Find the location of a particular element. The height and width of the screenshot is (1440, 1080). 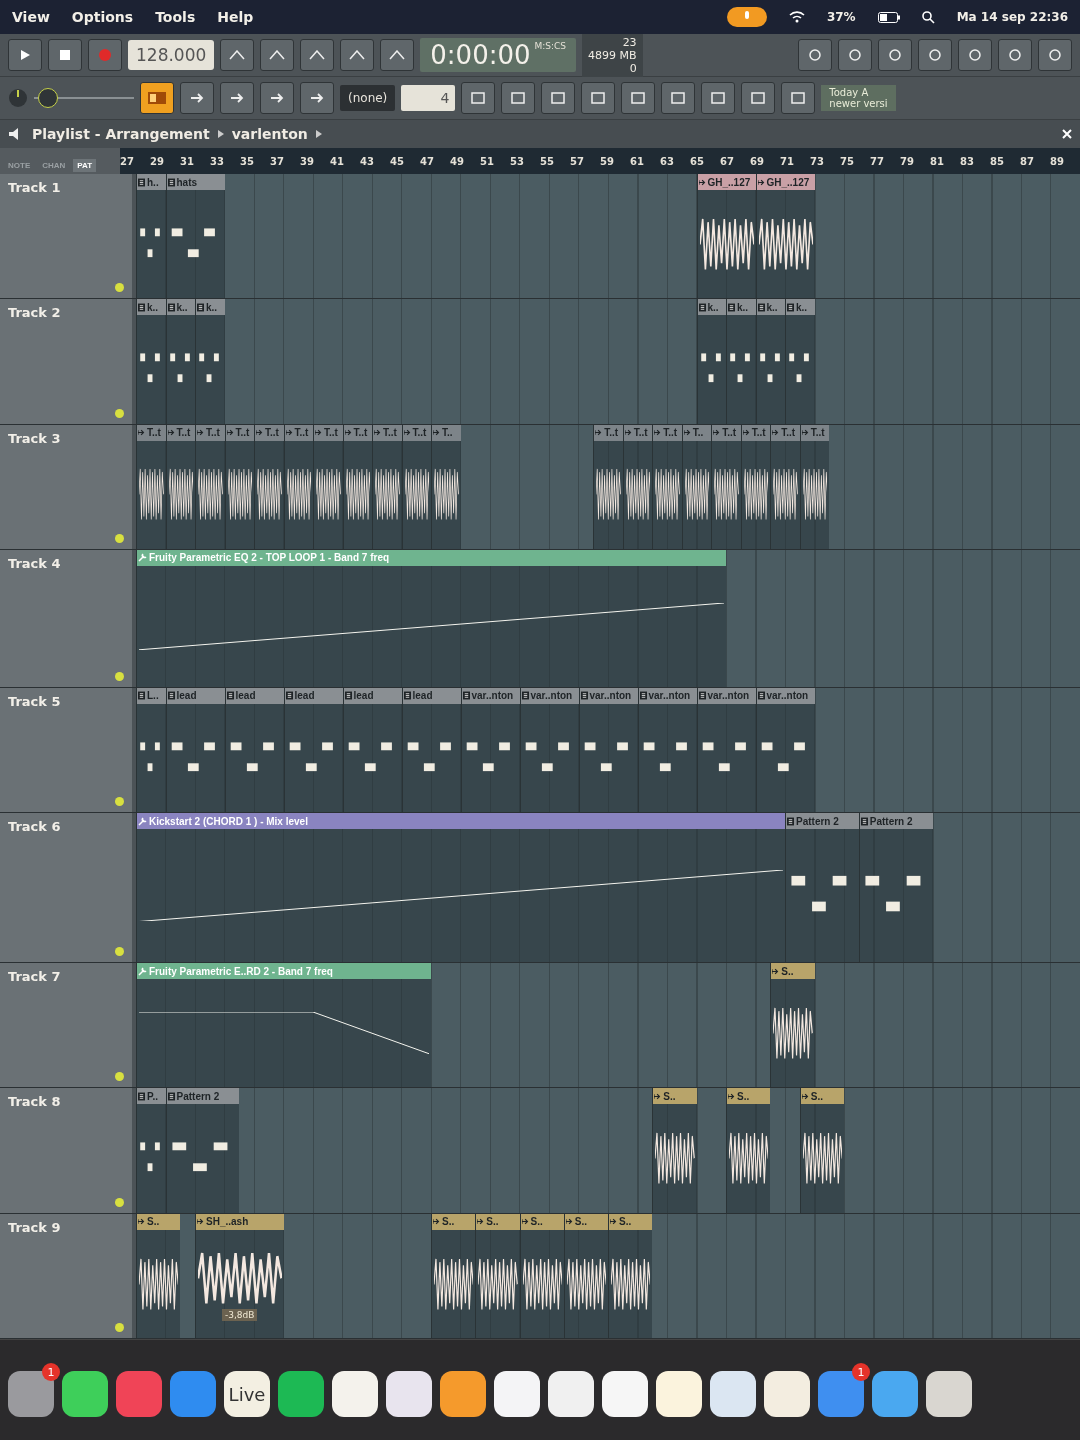

picker-tab: PAT is located at coordinates (85, 165).